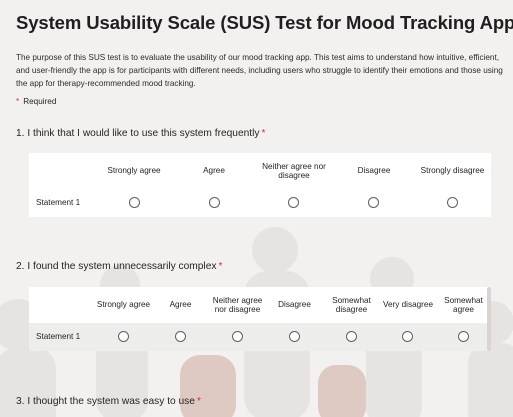 This screenshot has width=513, height=417. I want to click on question-2-statement-row: Statement 1, so click(260, 337).